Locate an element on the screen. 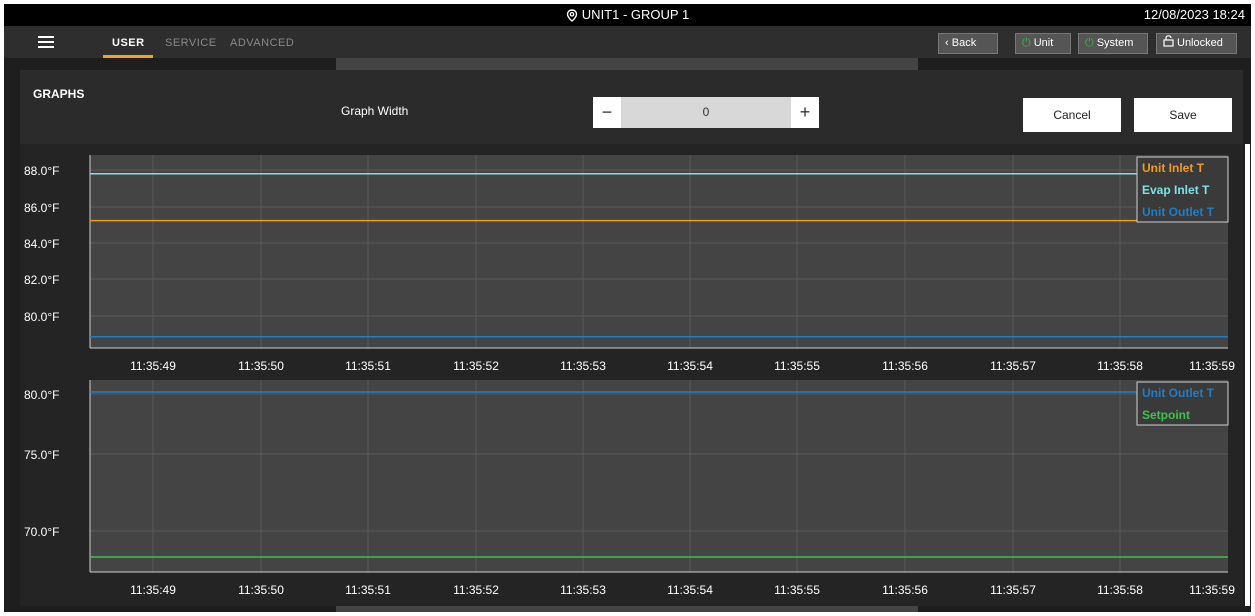  y-tick-label: 70.0°F is located at coordinates (41, 532).